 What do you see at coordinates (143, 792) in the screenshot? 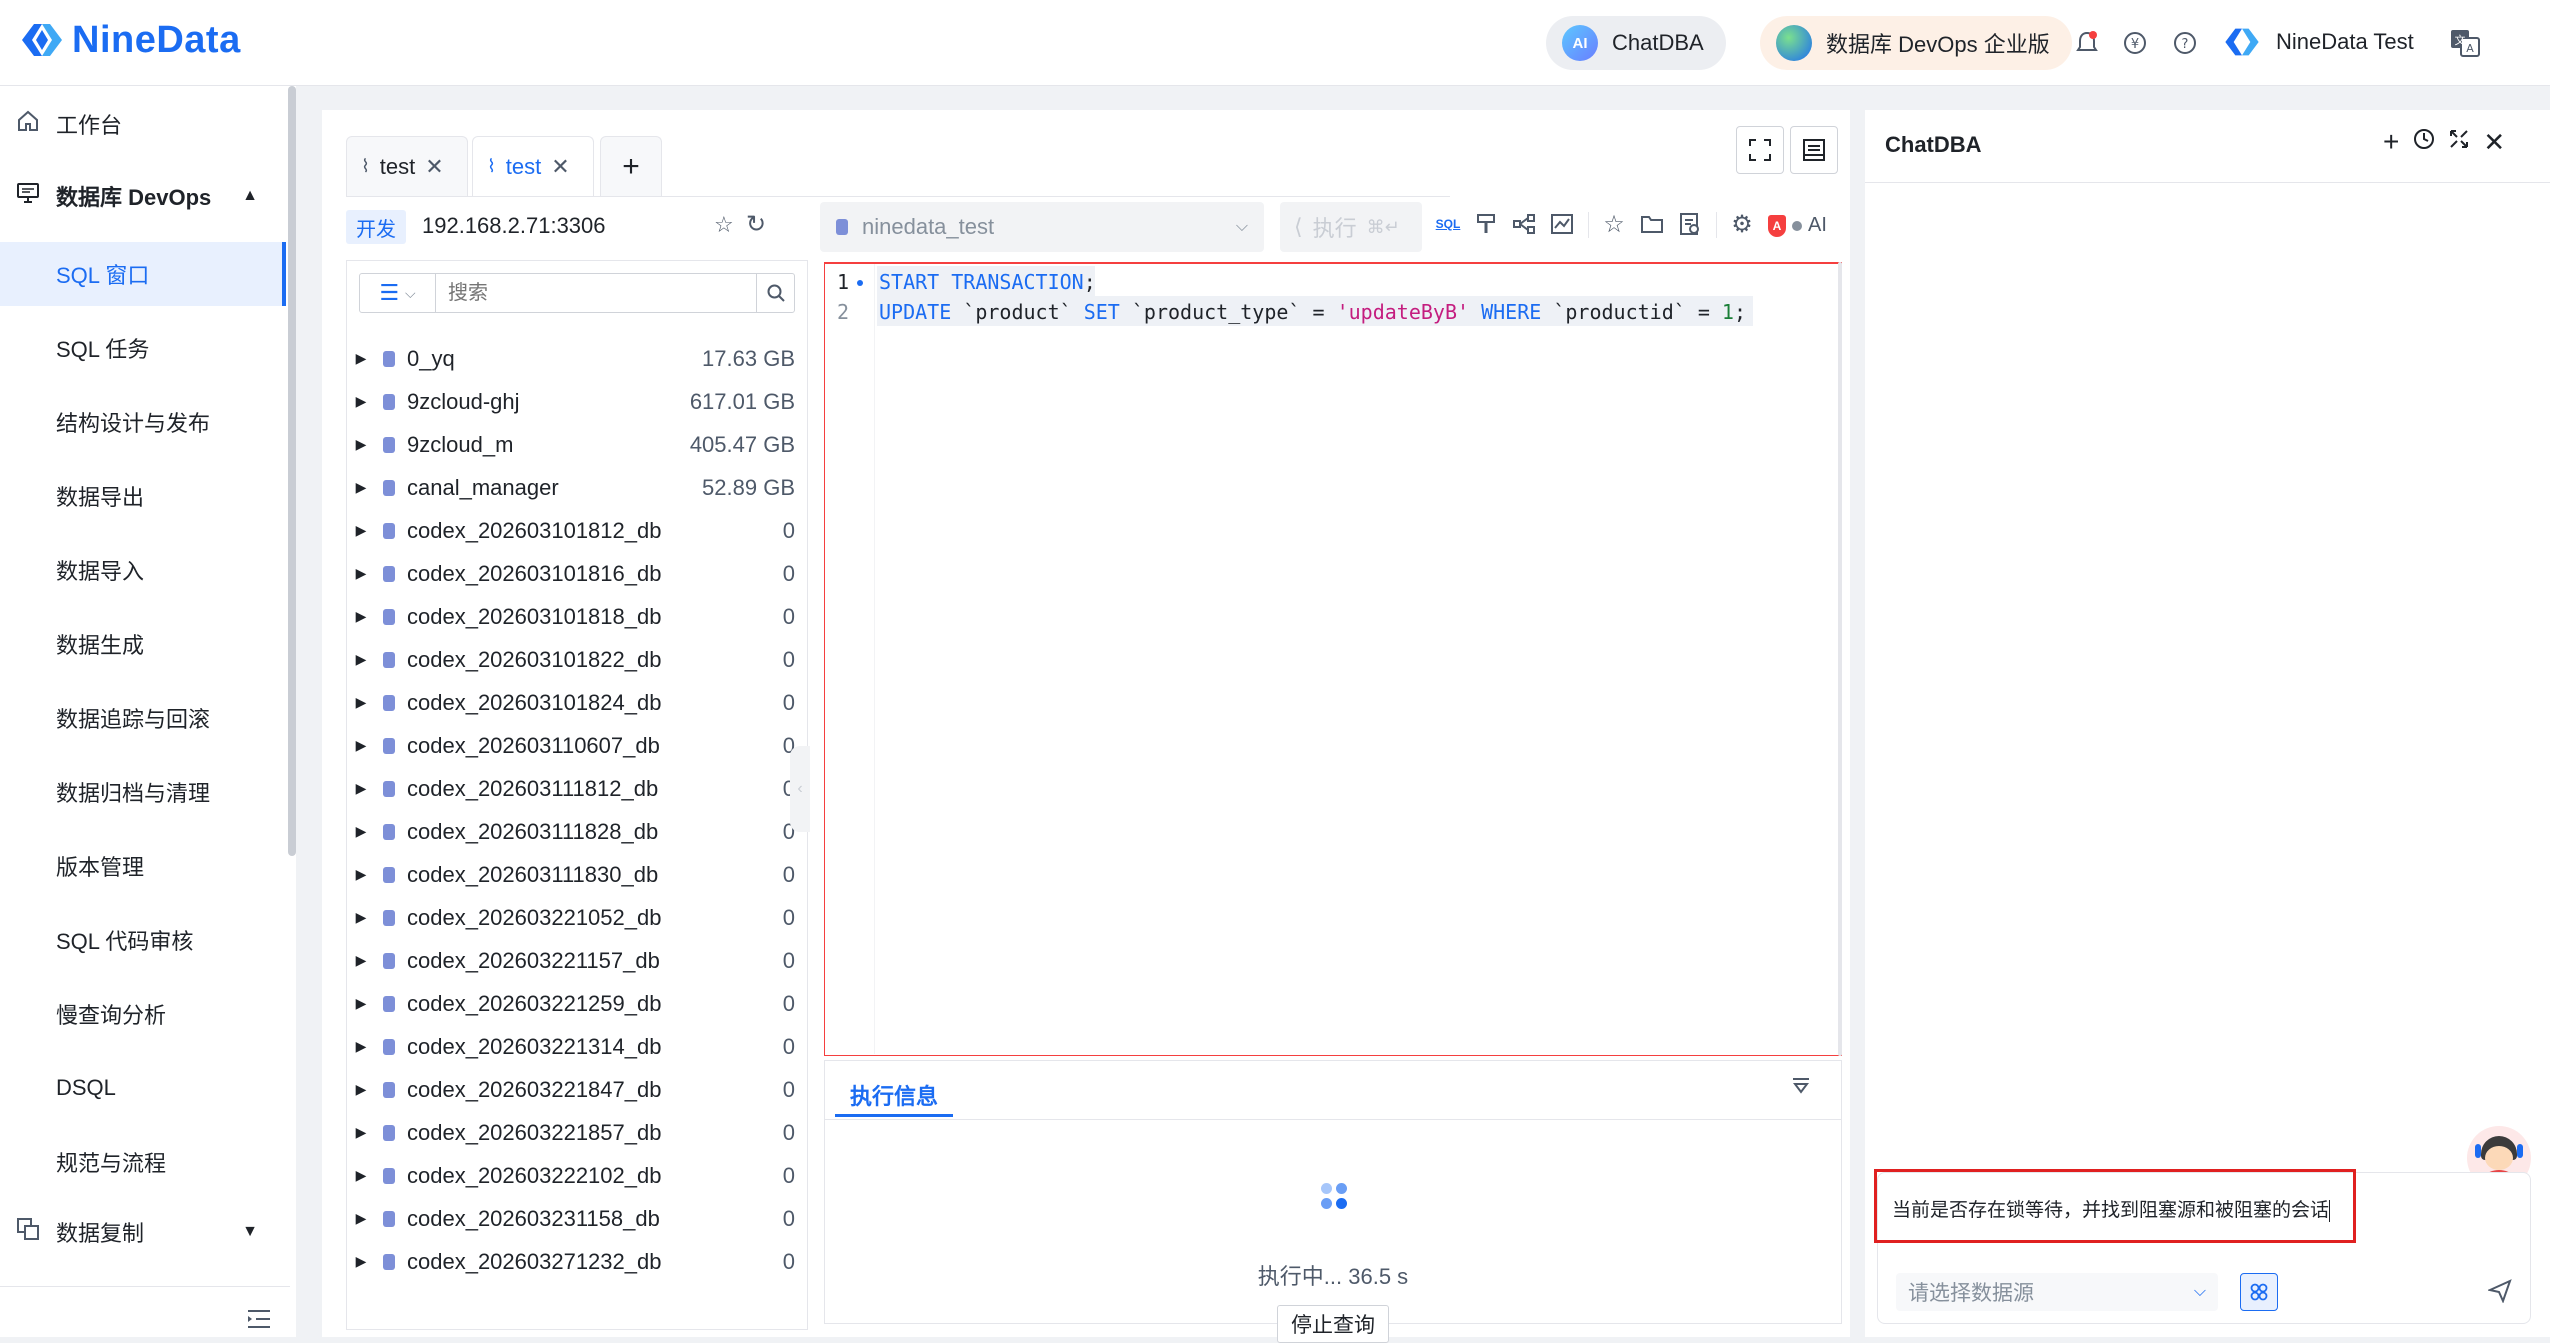
I see `sidebar-item-data-archive: 数据归档与清理` at bounding box center [143, 792].